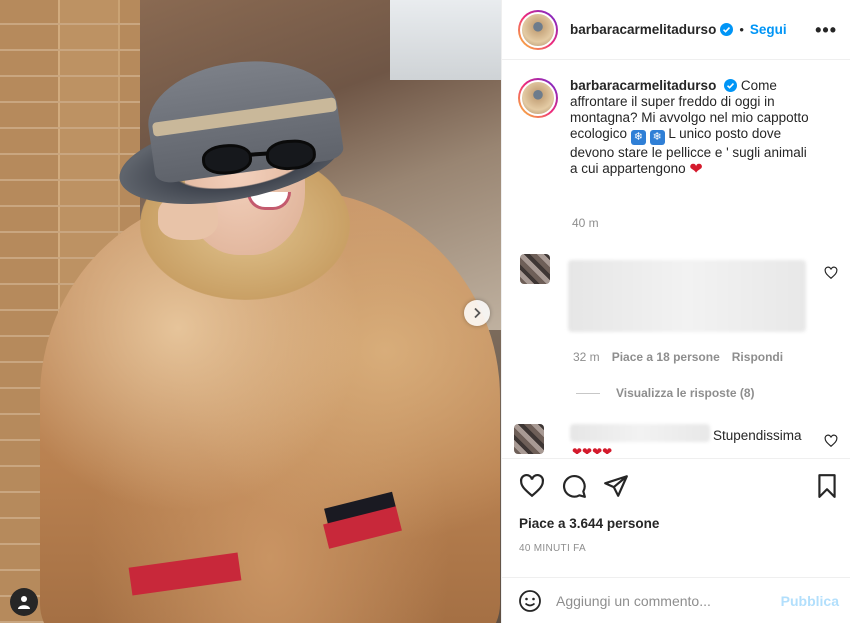 This screenshot has width=850, height=623. I want to click on comment-item: 32 m Piace a 18 persone Rispondi, so click(678, 329).